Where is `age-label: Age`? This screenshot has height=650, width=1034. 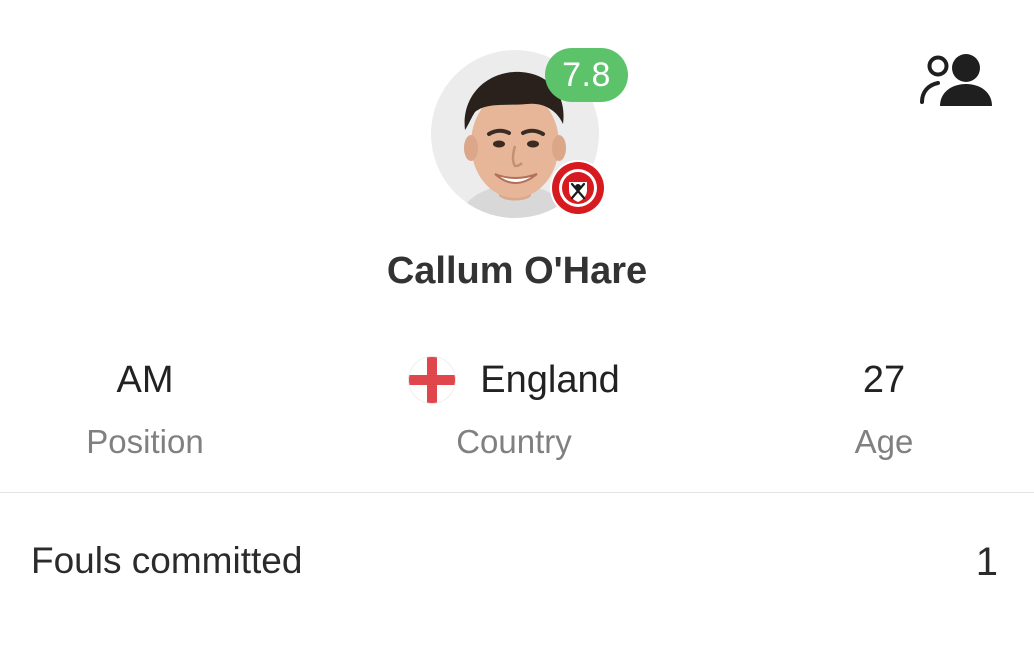
age-label: Age is located at coordinates (884, 441).